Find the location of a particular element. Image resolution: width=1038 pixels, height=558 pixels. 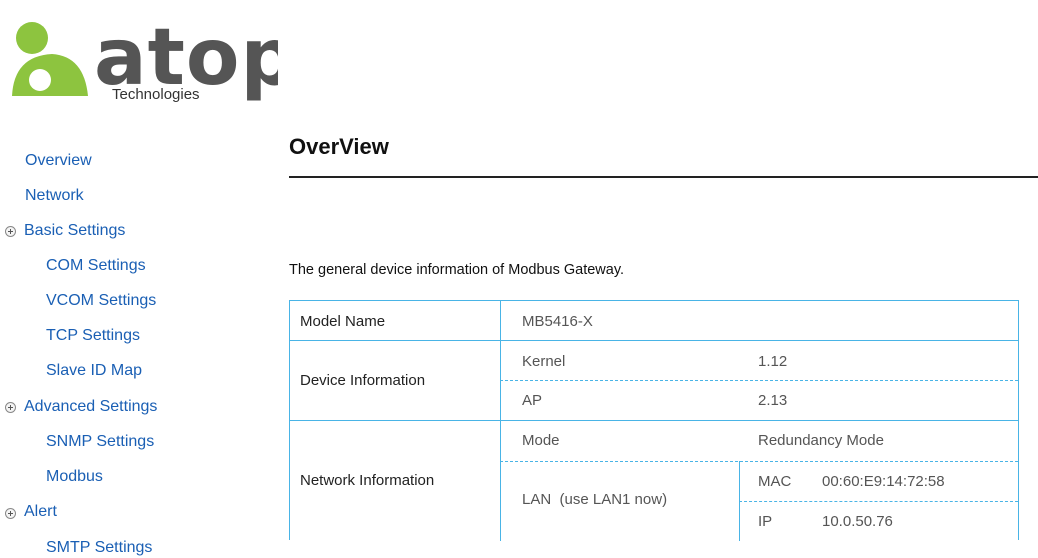

sidebar-item-network: Network is located at coordinates (54, 196).